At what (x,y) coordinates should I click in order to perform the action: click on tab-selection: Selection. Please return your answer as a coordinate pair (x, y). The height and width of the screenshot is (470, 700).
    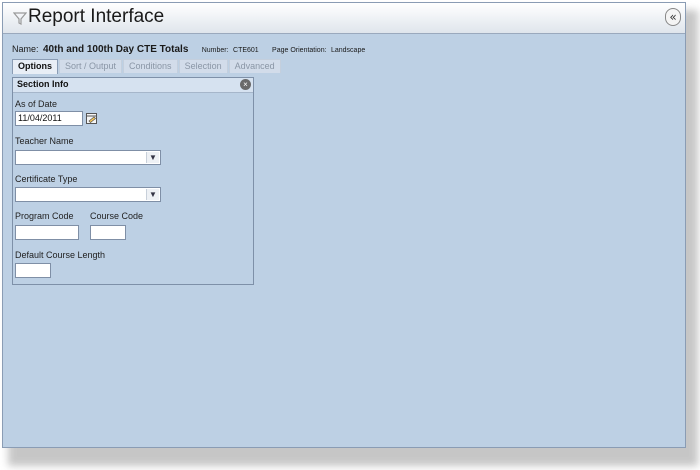
    Looking at the image, I should click on (203, 66).